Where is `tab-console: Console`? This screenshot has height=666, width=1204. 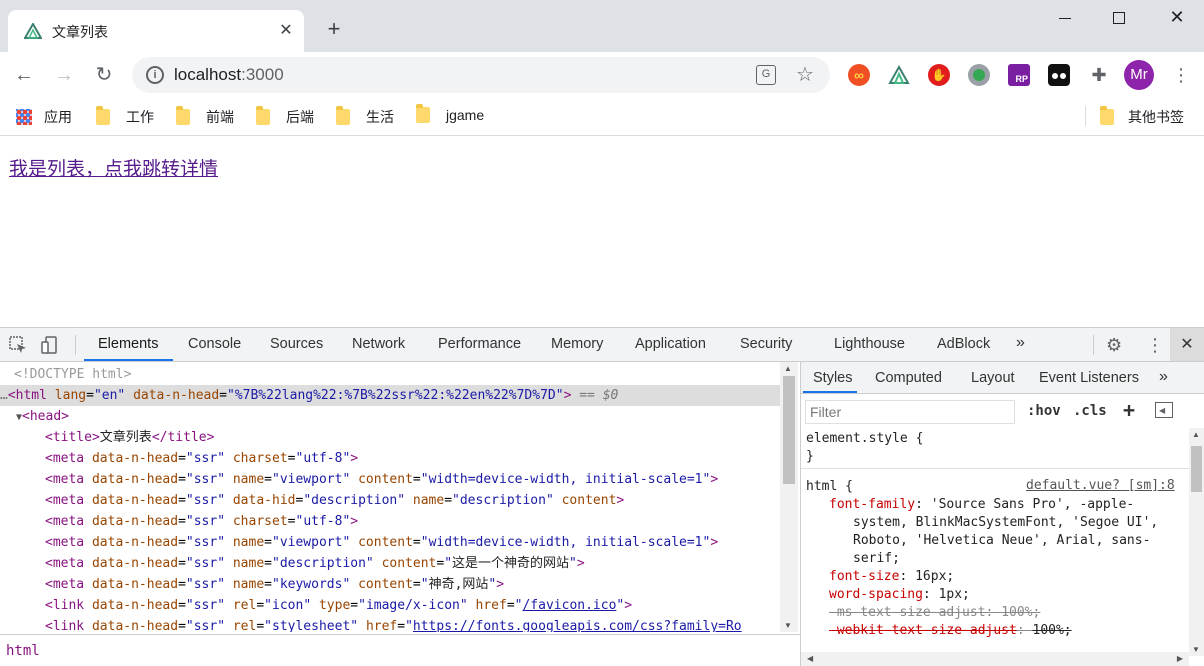
tab-console: Console is located at coordinates (214, 344).